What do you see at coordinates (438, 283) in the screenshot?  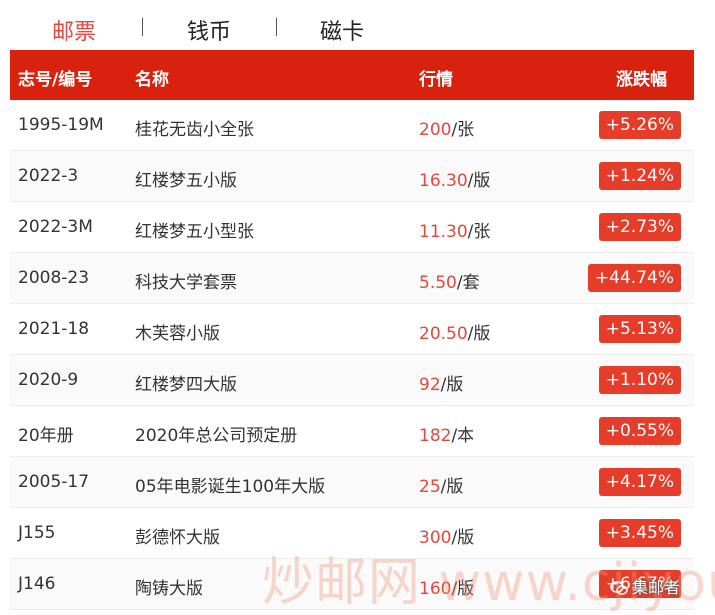 I see `price-value: 5.50` at bounding box center [438, 283].